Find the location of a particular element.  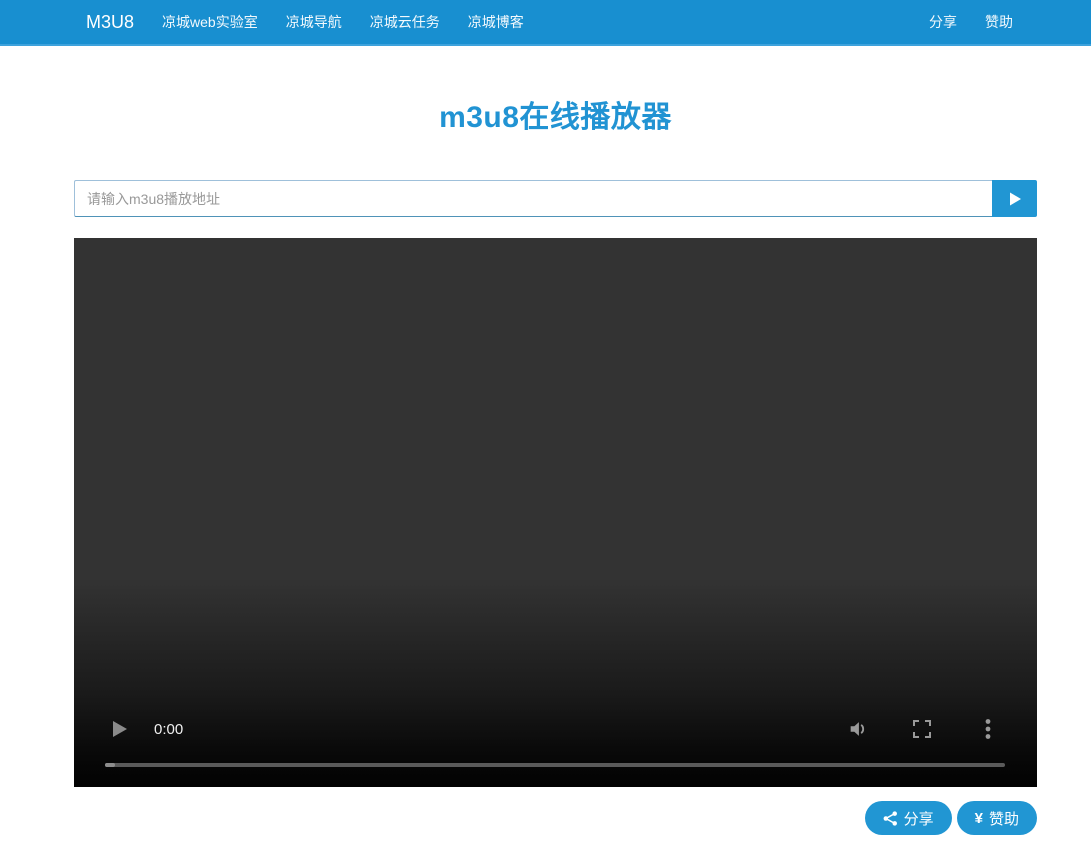

share-button-label: 分享 is located at coordinates (918, 819).